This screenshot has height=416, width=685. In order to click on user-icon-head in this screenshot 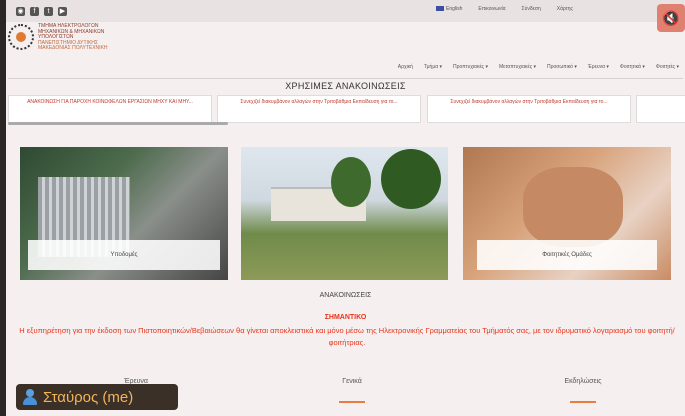, I will do `click(30, 392)`.